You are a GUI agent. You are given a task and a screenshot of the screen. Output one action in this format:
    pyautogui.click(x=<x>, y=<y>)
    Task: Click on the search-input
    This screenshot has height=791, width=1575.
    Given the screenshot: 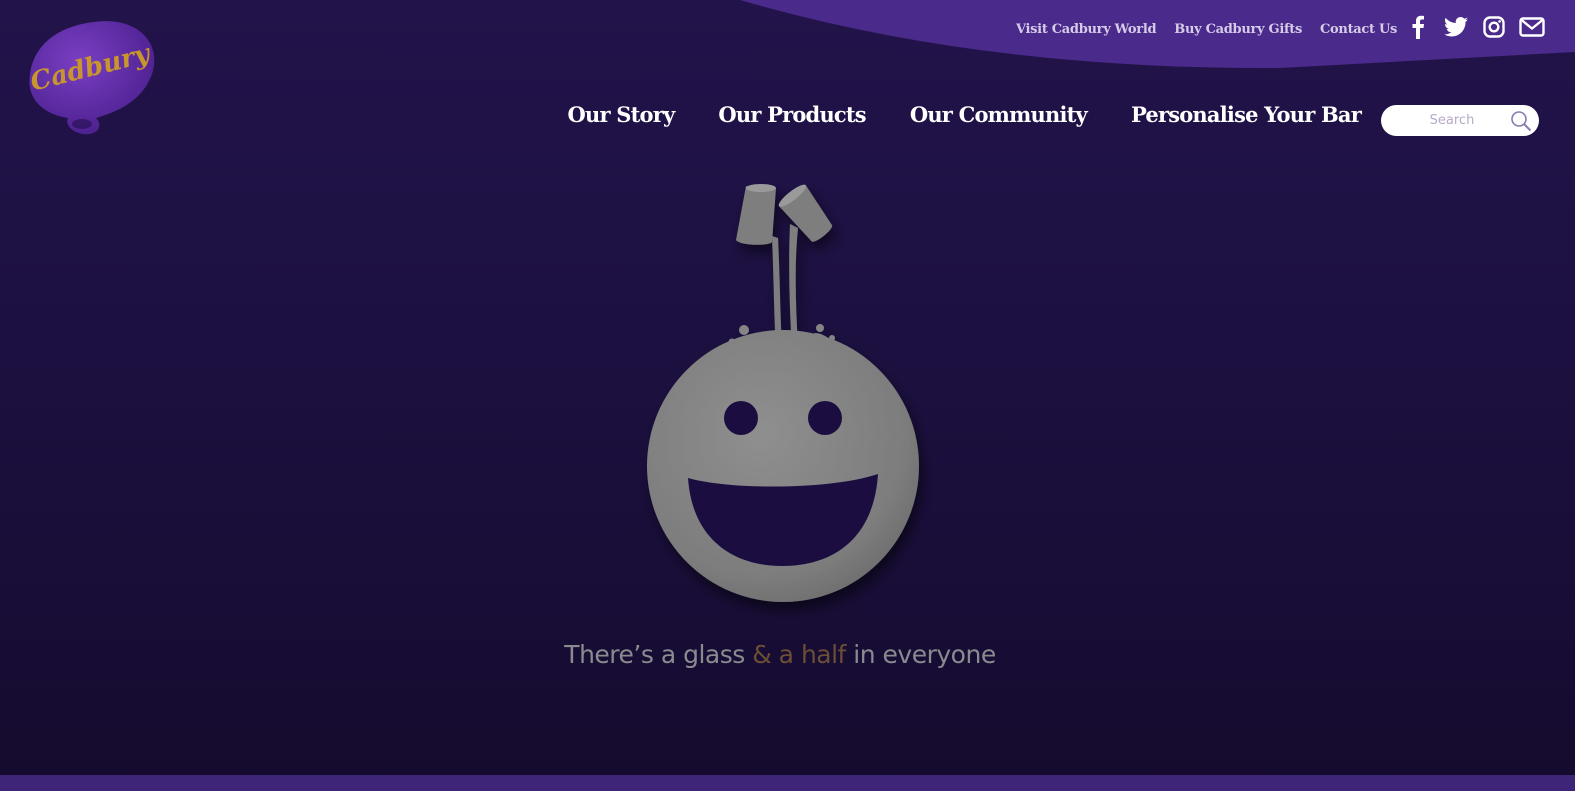 What is the action you would take?
    pyautogui.click(x=1452, y=120)
    